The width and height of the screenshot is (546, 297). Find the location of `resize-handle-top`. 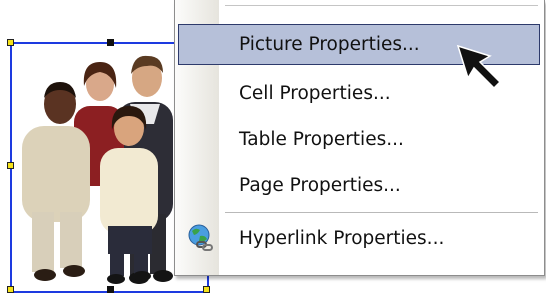

resize-handle-top is located at coordinates (110, 42).